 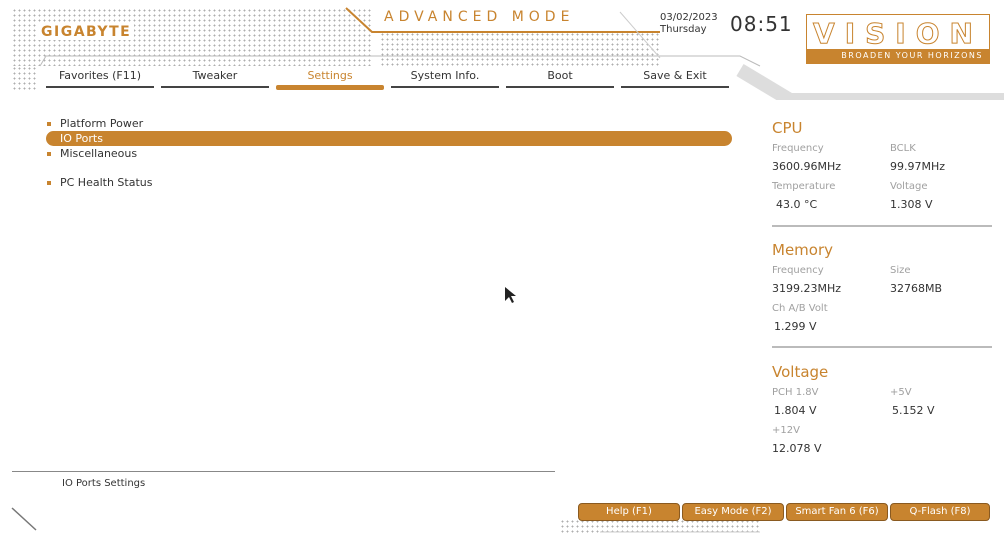 What do you see at coordinates (798, 148) in the screenshot?
I see `cpu-frequency-label: Frequency` at bounding box center [798, 148].